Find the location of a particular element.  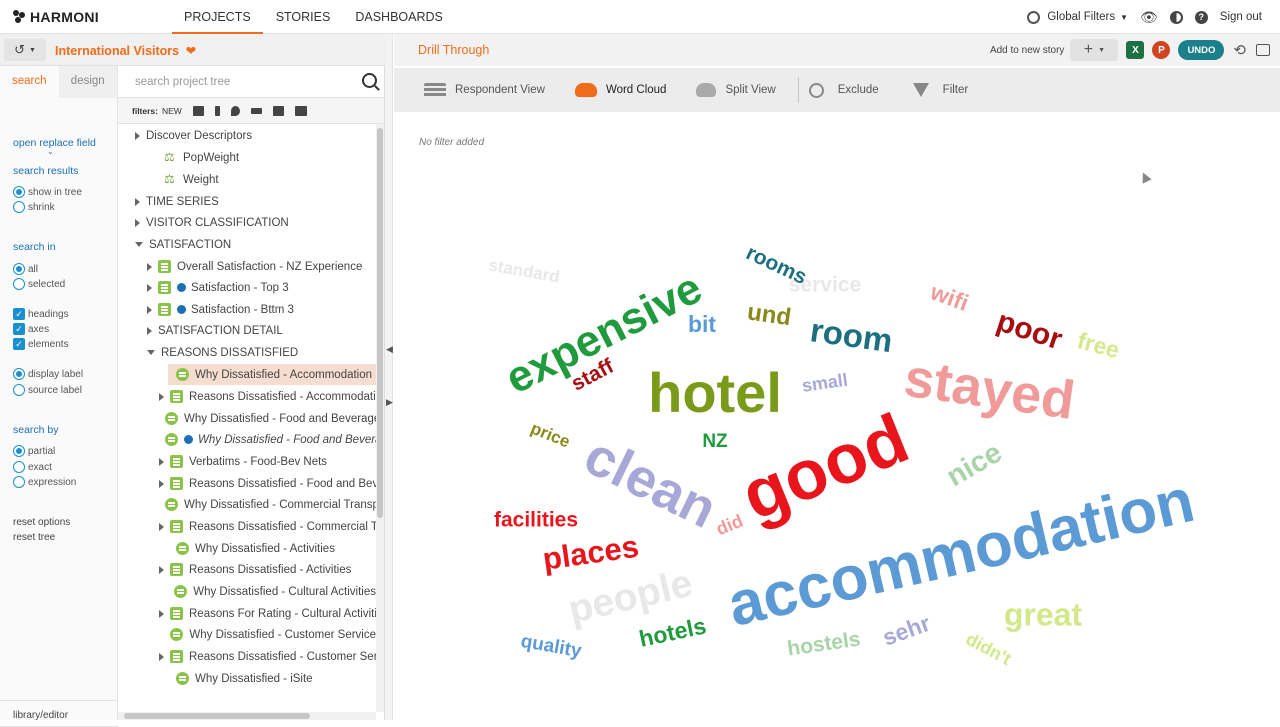

tab-search: search is located at coordinates (29, 82).